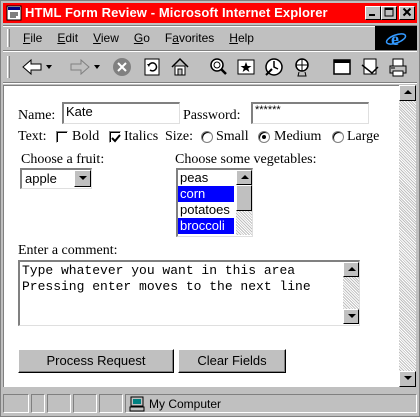 The image size is (420, 417). Describe the element at coordinates (264, 137) in the screenshot. I see `size-medium-radio` at that location.